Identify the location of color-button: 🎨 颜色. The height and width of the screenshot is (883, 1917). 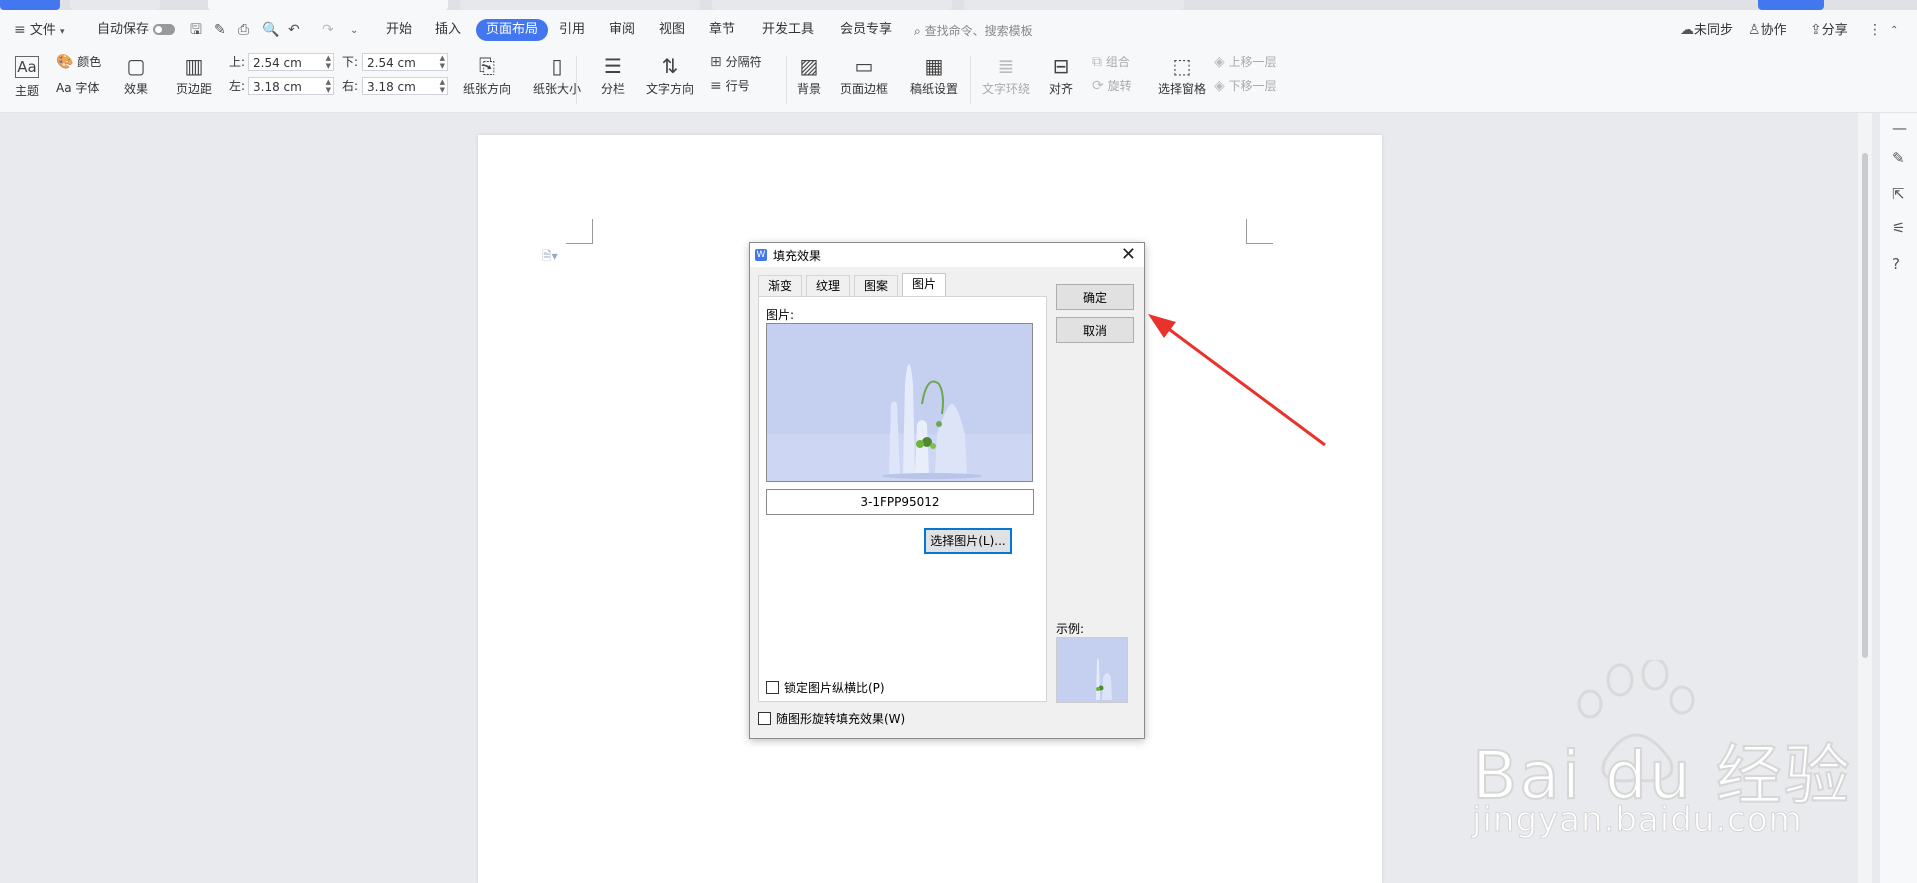
(78, 62).